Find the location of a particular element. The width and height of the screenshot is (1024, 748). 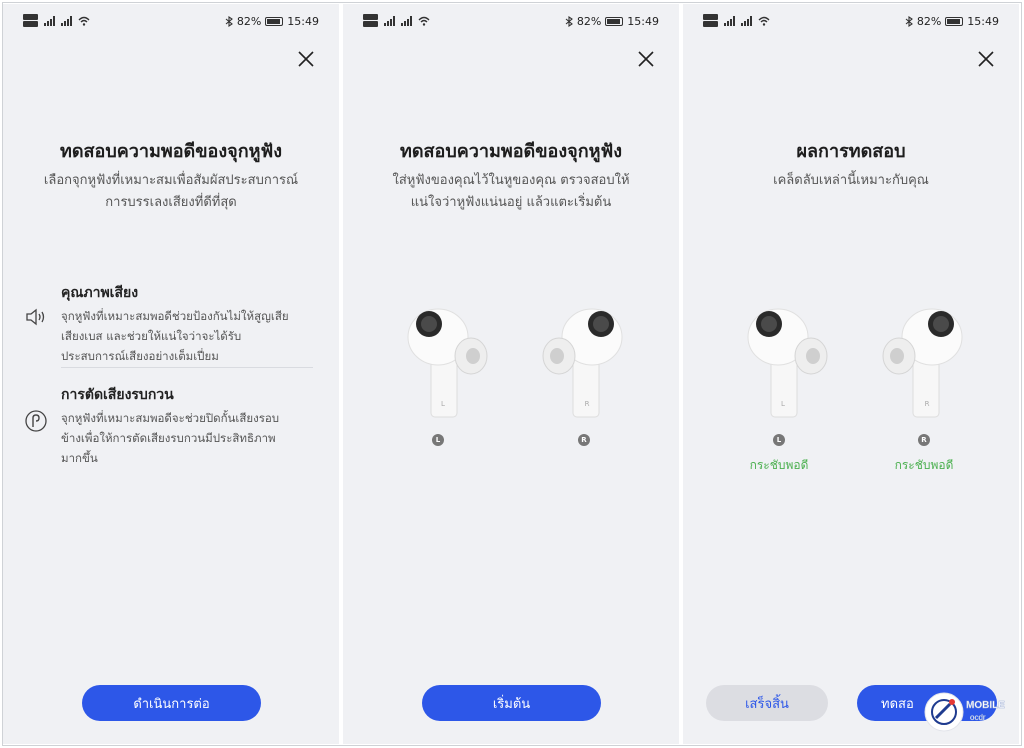

page-subtitle: เคล็ดลับเหล่านี้เหมาะกับคุณ is located at coordinates (851, 180).